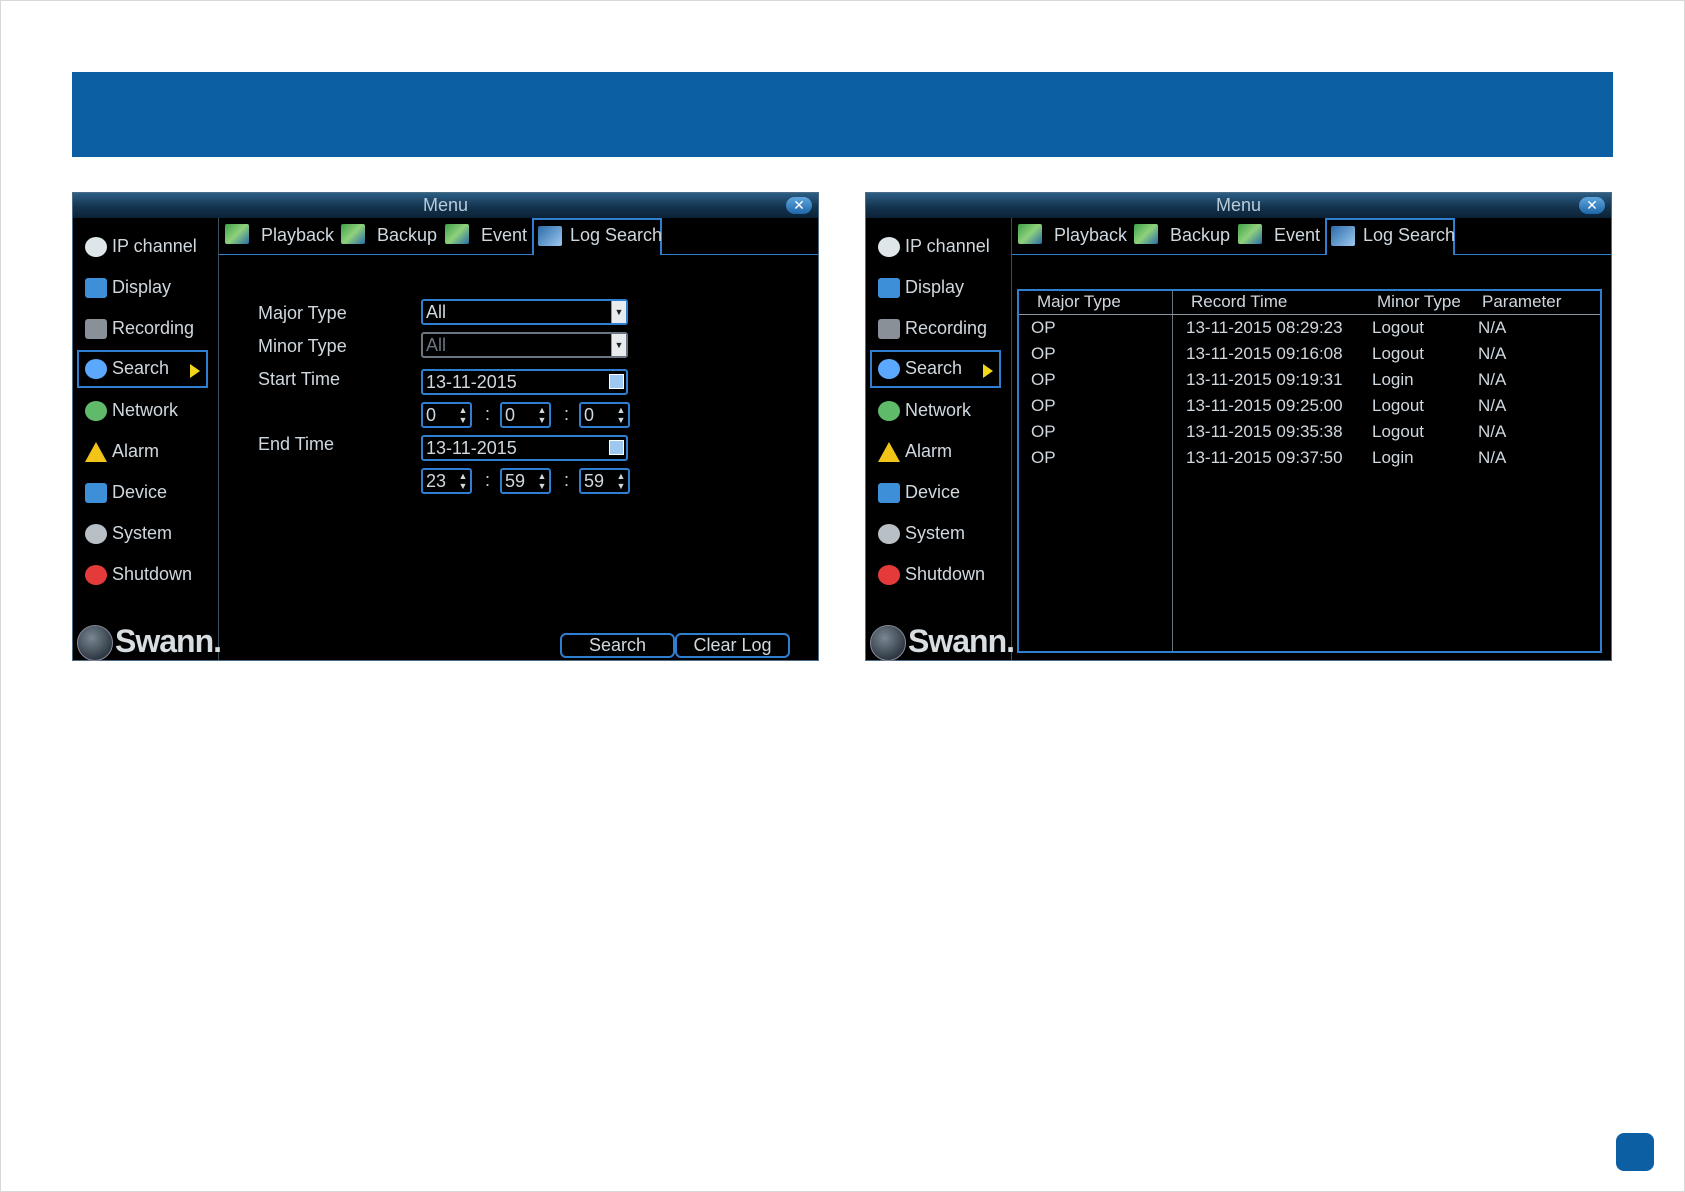  I want to click on column-header-minor-type: Minor Type, so click(1419, 302).